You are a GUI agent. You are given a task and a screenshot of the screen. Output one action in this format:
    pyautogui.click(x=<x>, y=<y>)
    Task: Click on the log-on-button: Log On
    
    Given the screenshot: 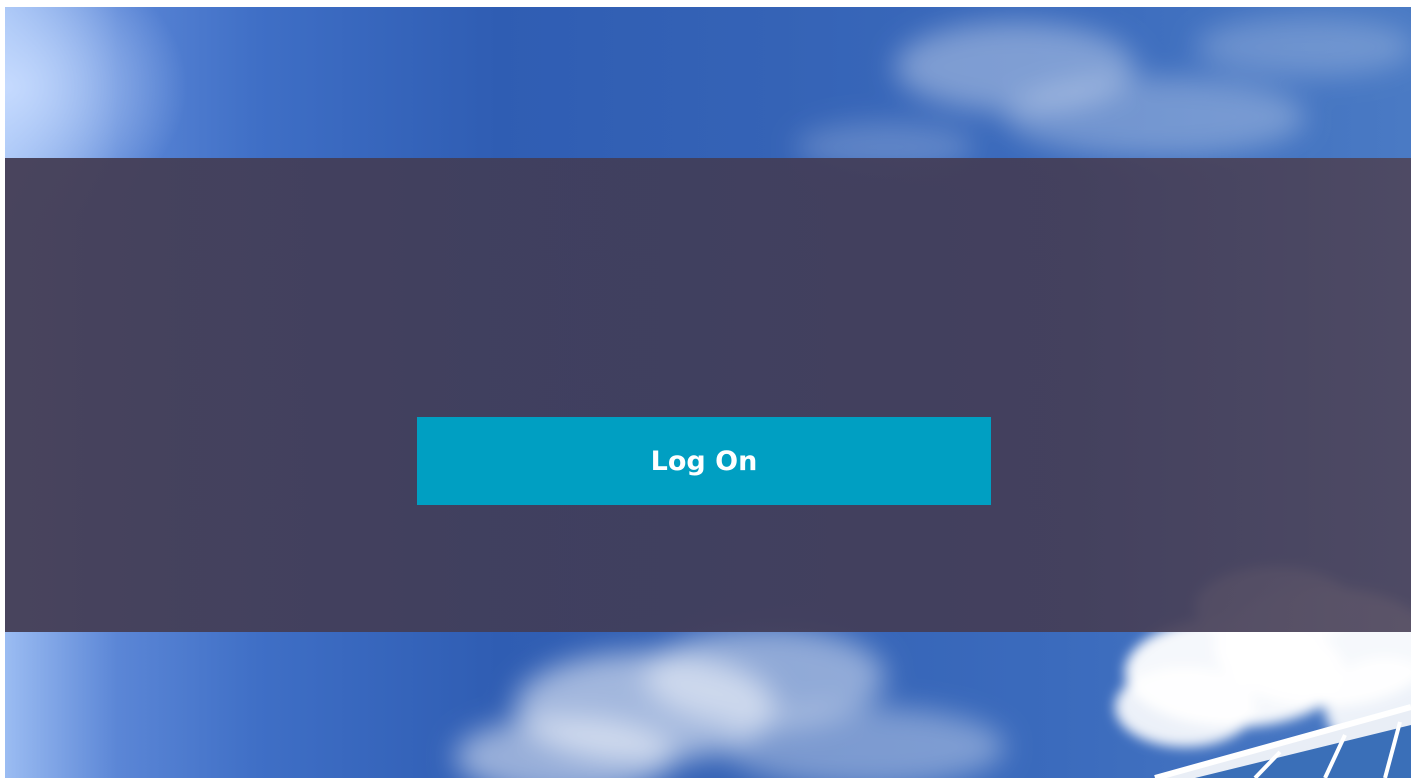 What is the action you would take?
    pyautogui.click(x=704, y=461)
    